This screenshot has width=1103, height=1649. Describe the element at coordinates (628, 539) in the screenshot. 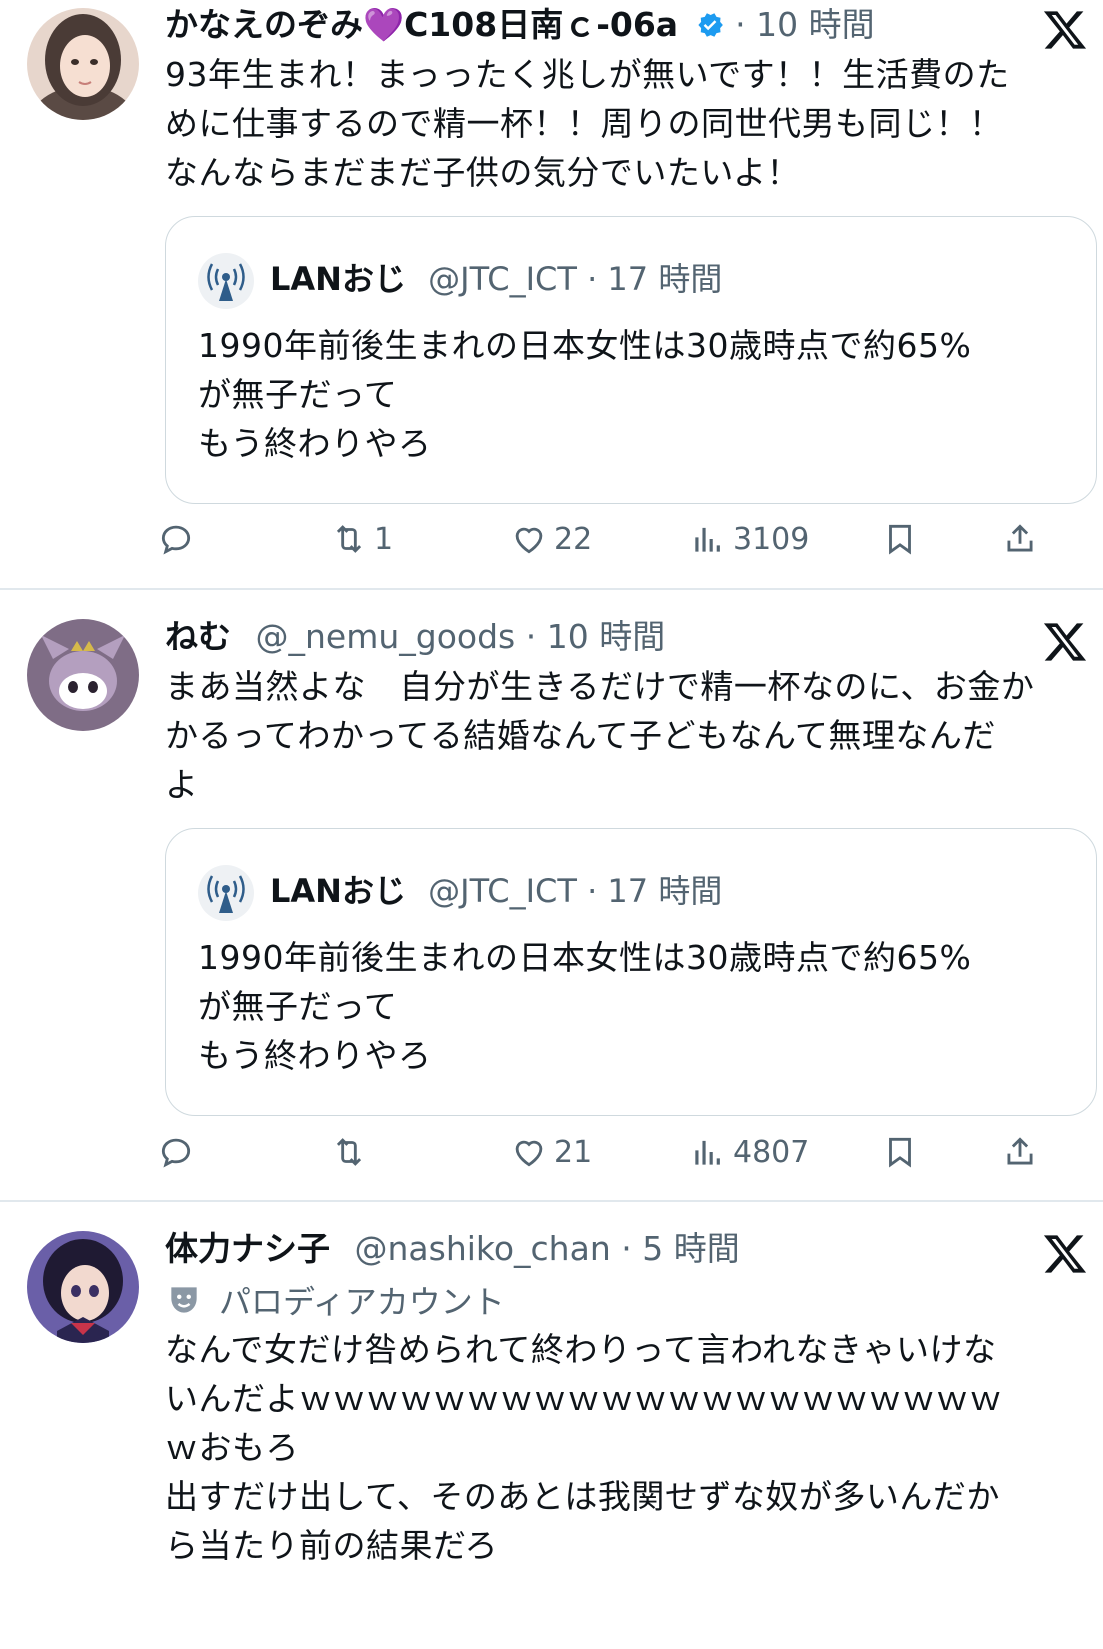

I see `action-bar: 1 22 3109` at that location.